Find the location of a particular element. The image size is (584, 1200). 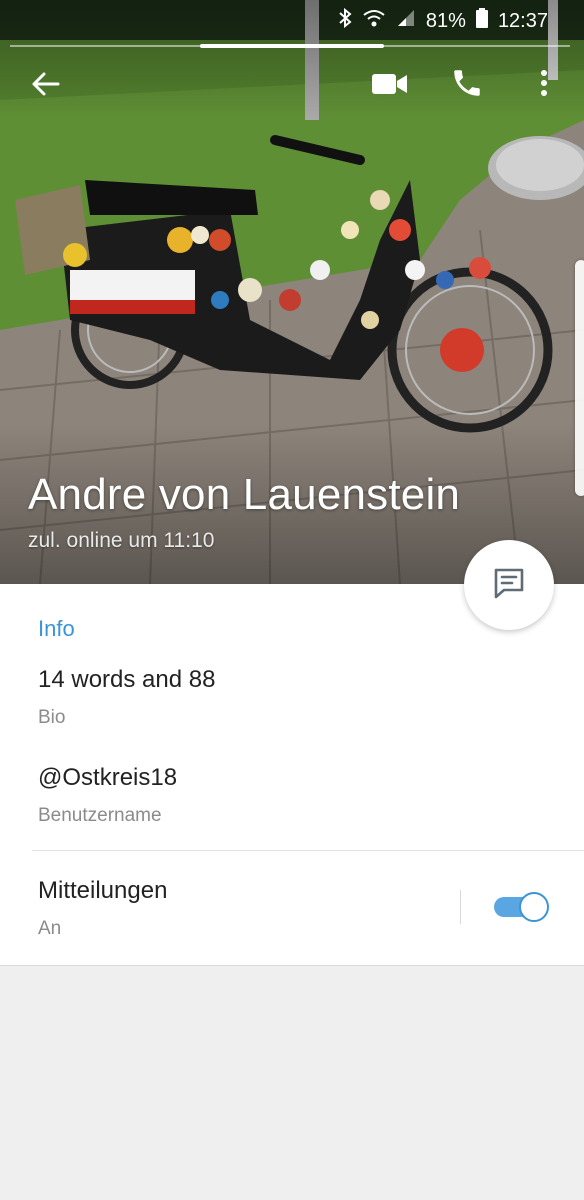

username-label: Benutzername is located at coordinates (100, 815).